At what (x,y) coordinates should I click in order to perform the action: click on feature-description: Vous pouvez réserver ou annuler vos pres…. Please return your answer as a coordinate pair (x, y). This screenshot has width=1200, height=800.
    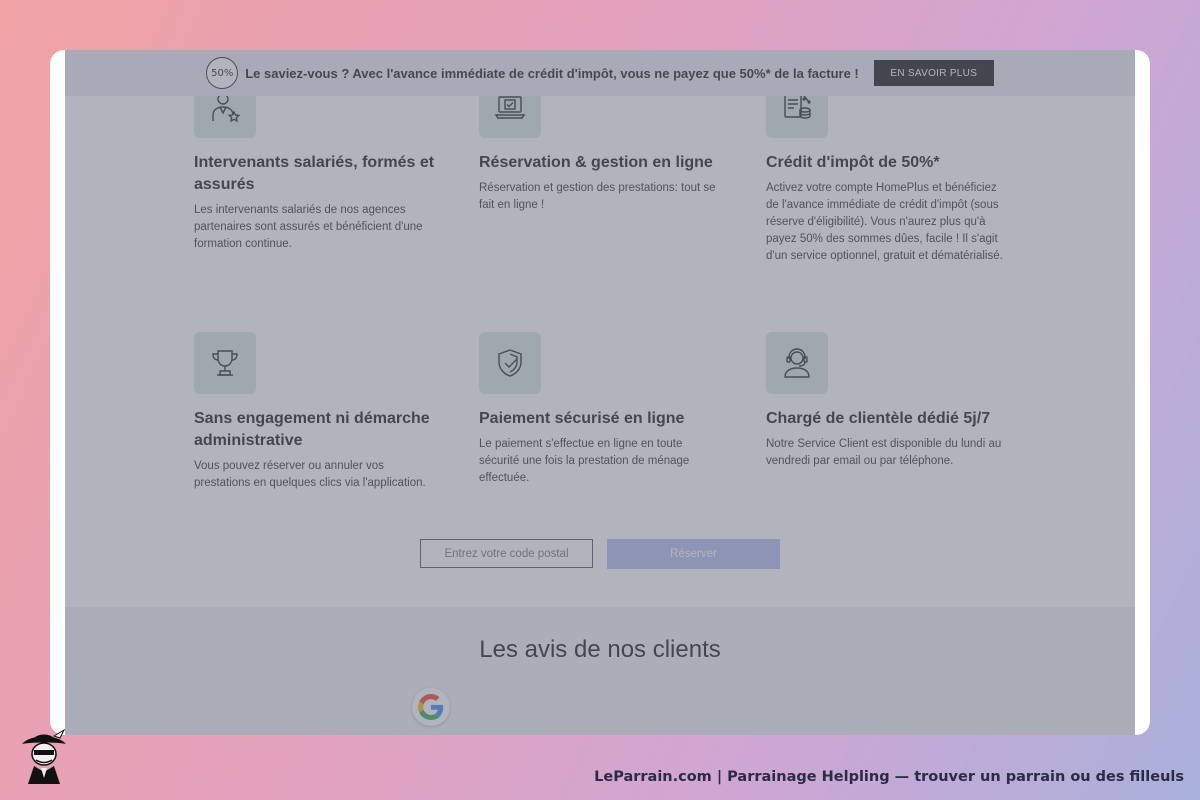
    Looking at the image, I should click on (310, 474).